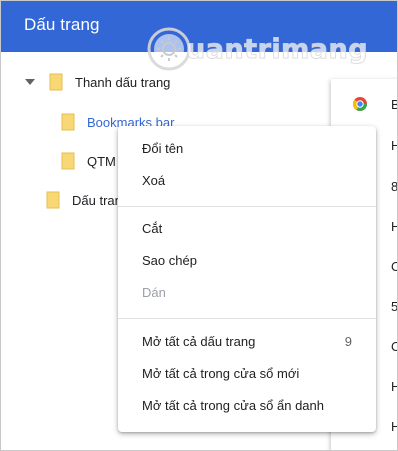  I want to click on menu-item-paste: Dán, so click(154, 292).